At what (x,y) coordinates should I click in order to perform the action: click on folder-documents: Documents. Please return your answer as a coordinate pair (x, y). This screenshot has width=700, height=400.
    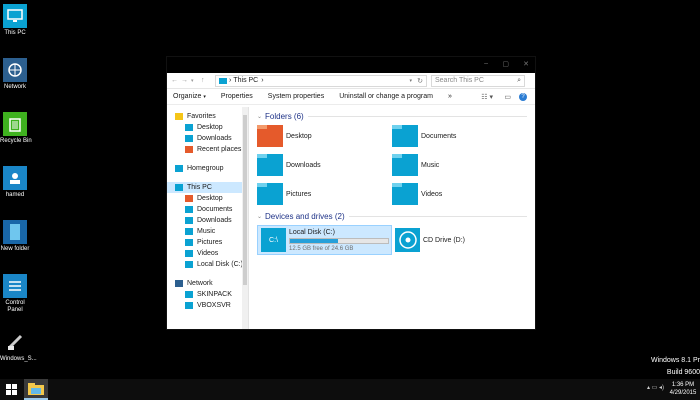
    Looking at the image, I should click on (459, 136).